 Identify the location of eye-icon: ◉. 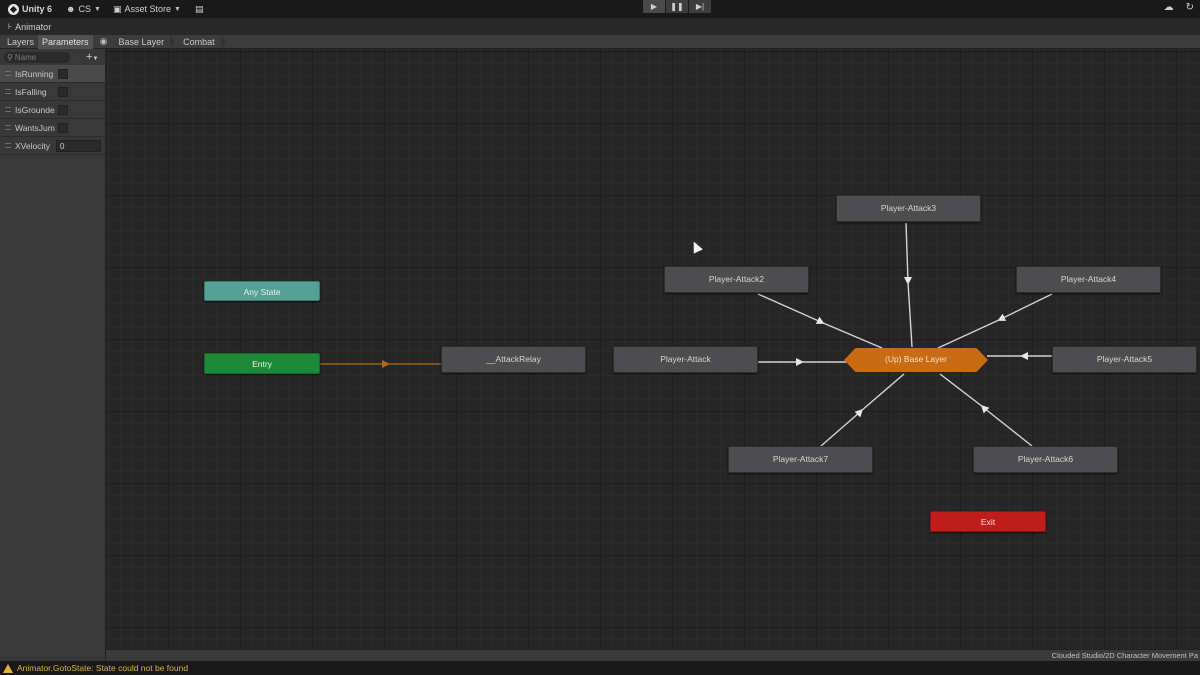
(104, 41).